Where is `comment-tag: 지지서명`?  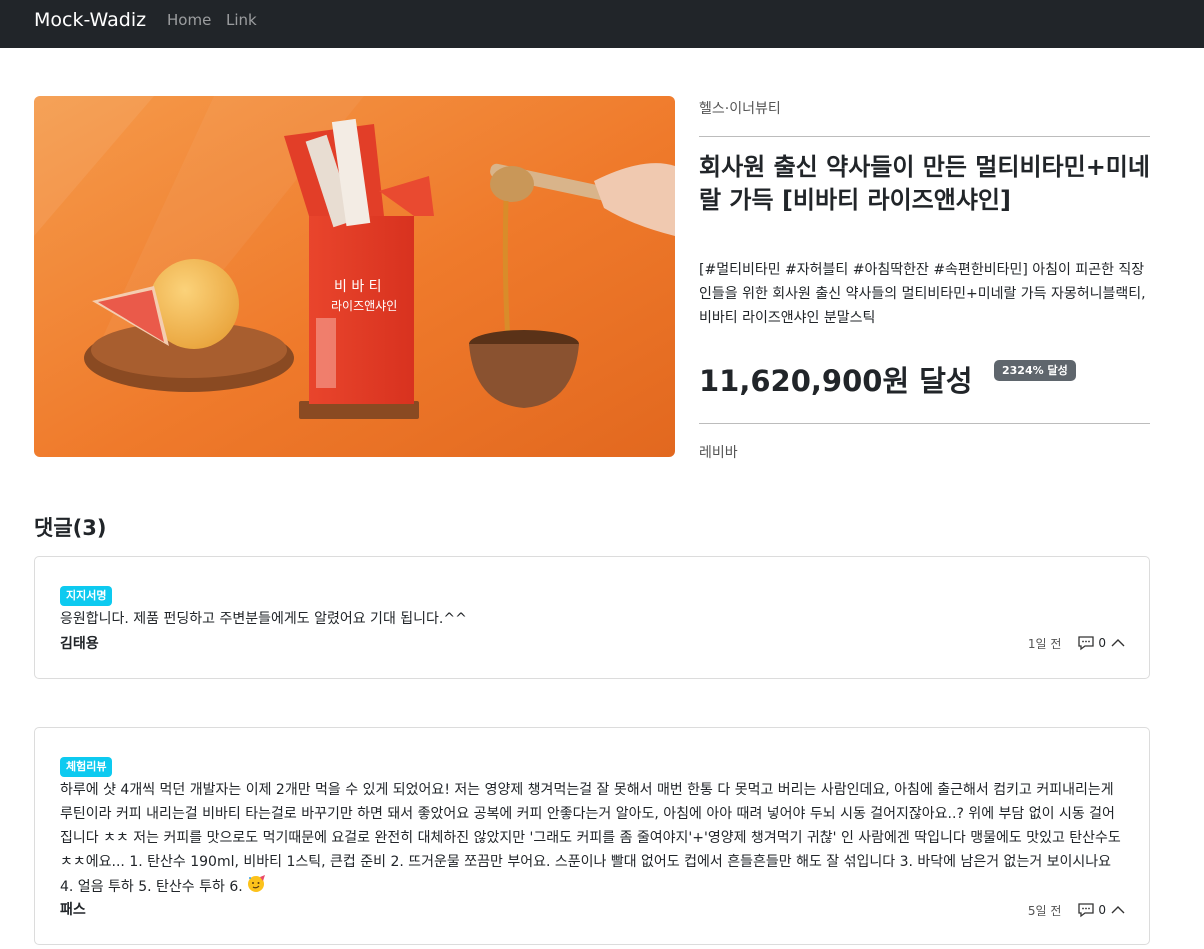
comment-tag: 지지서명 is located at coordinates (86, 596).